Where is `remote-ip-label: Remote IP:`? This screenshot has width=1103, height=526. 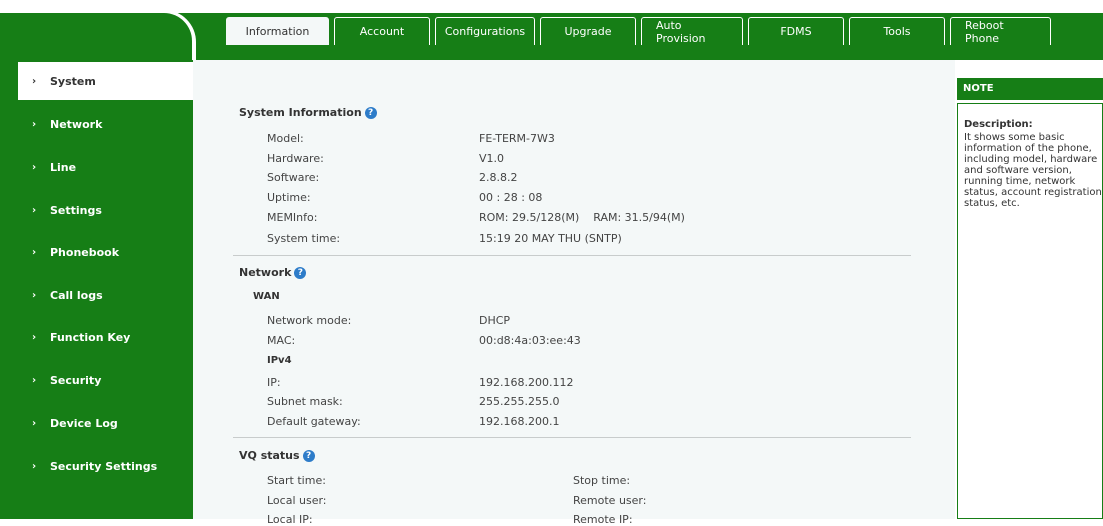 remote-ip-label: Remote IP: is located at coordinates (603, 519).